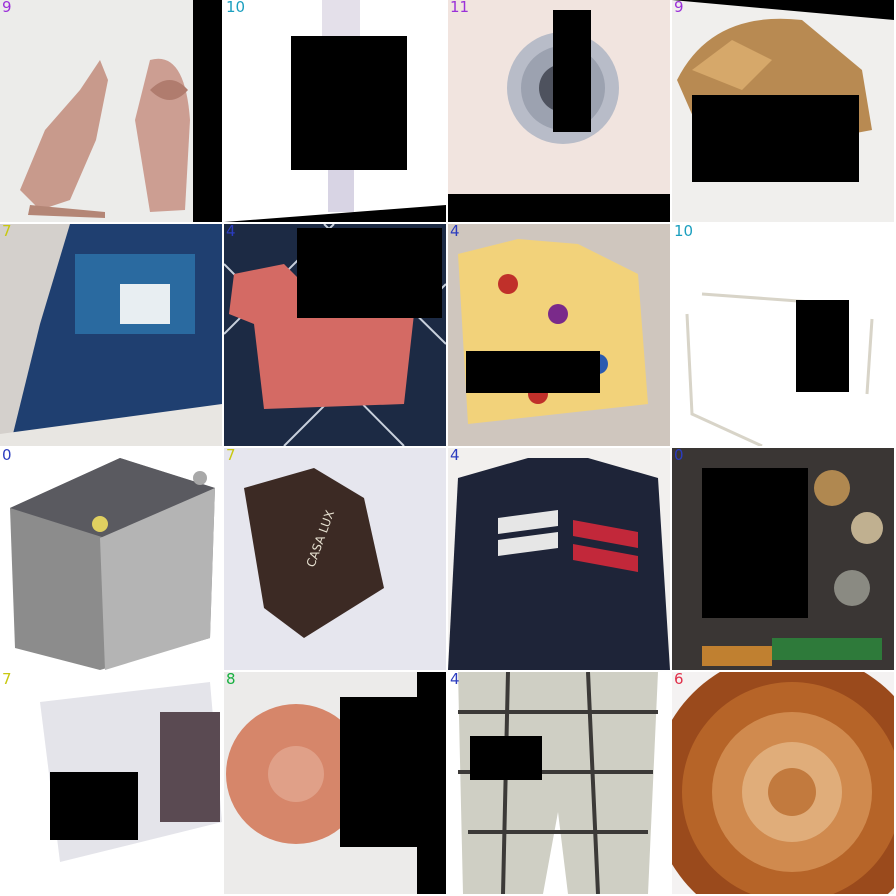 The image size is (896, 896). What do you see at coordinates (559, 783) in the screenshot?
I see `tile-plaid-shorts: 4` at bounding box center [559, 783].